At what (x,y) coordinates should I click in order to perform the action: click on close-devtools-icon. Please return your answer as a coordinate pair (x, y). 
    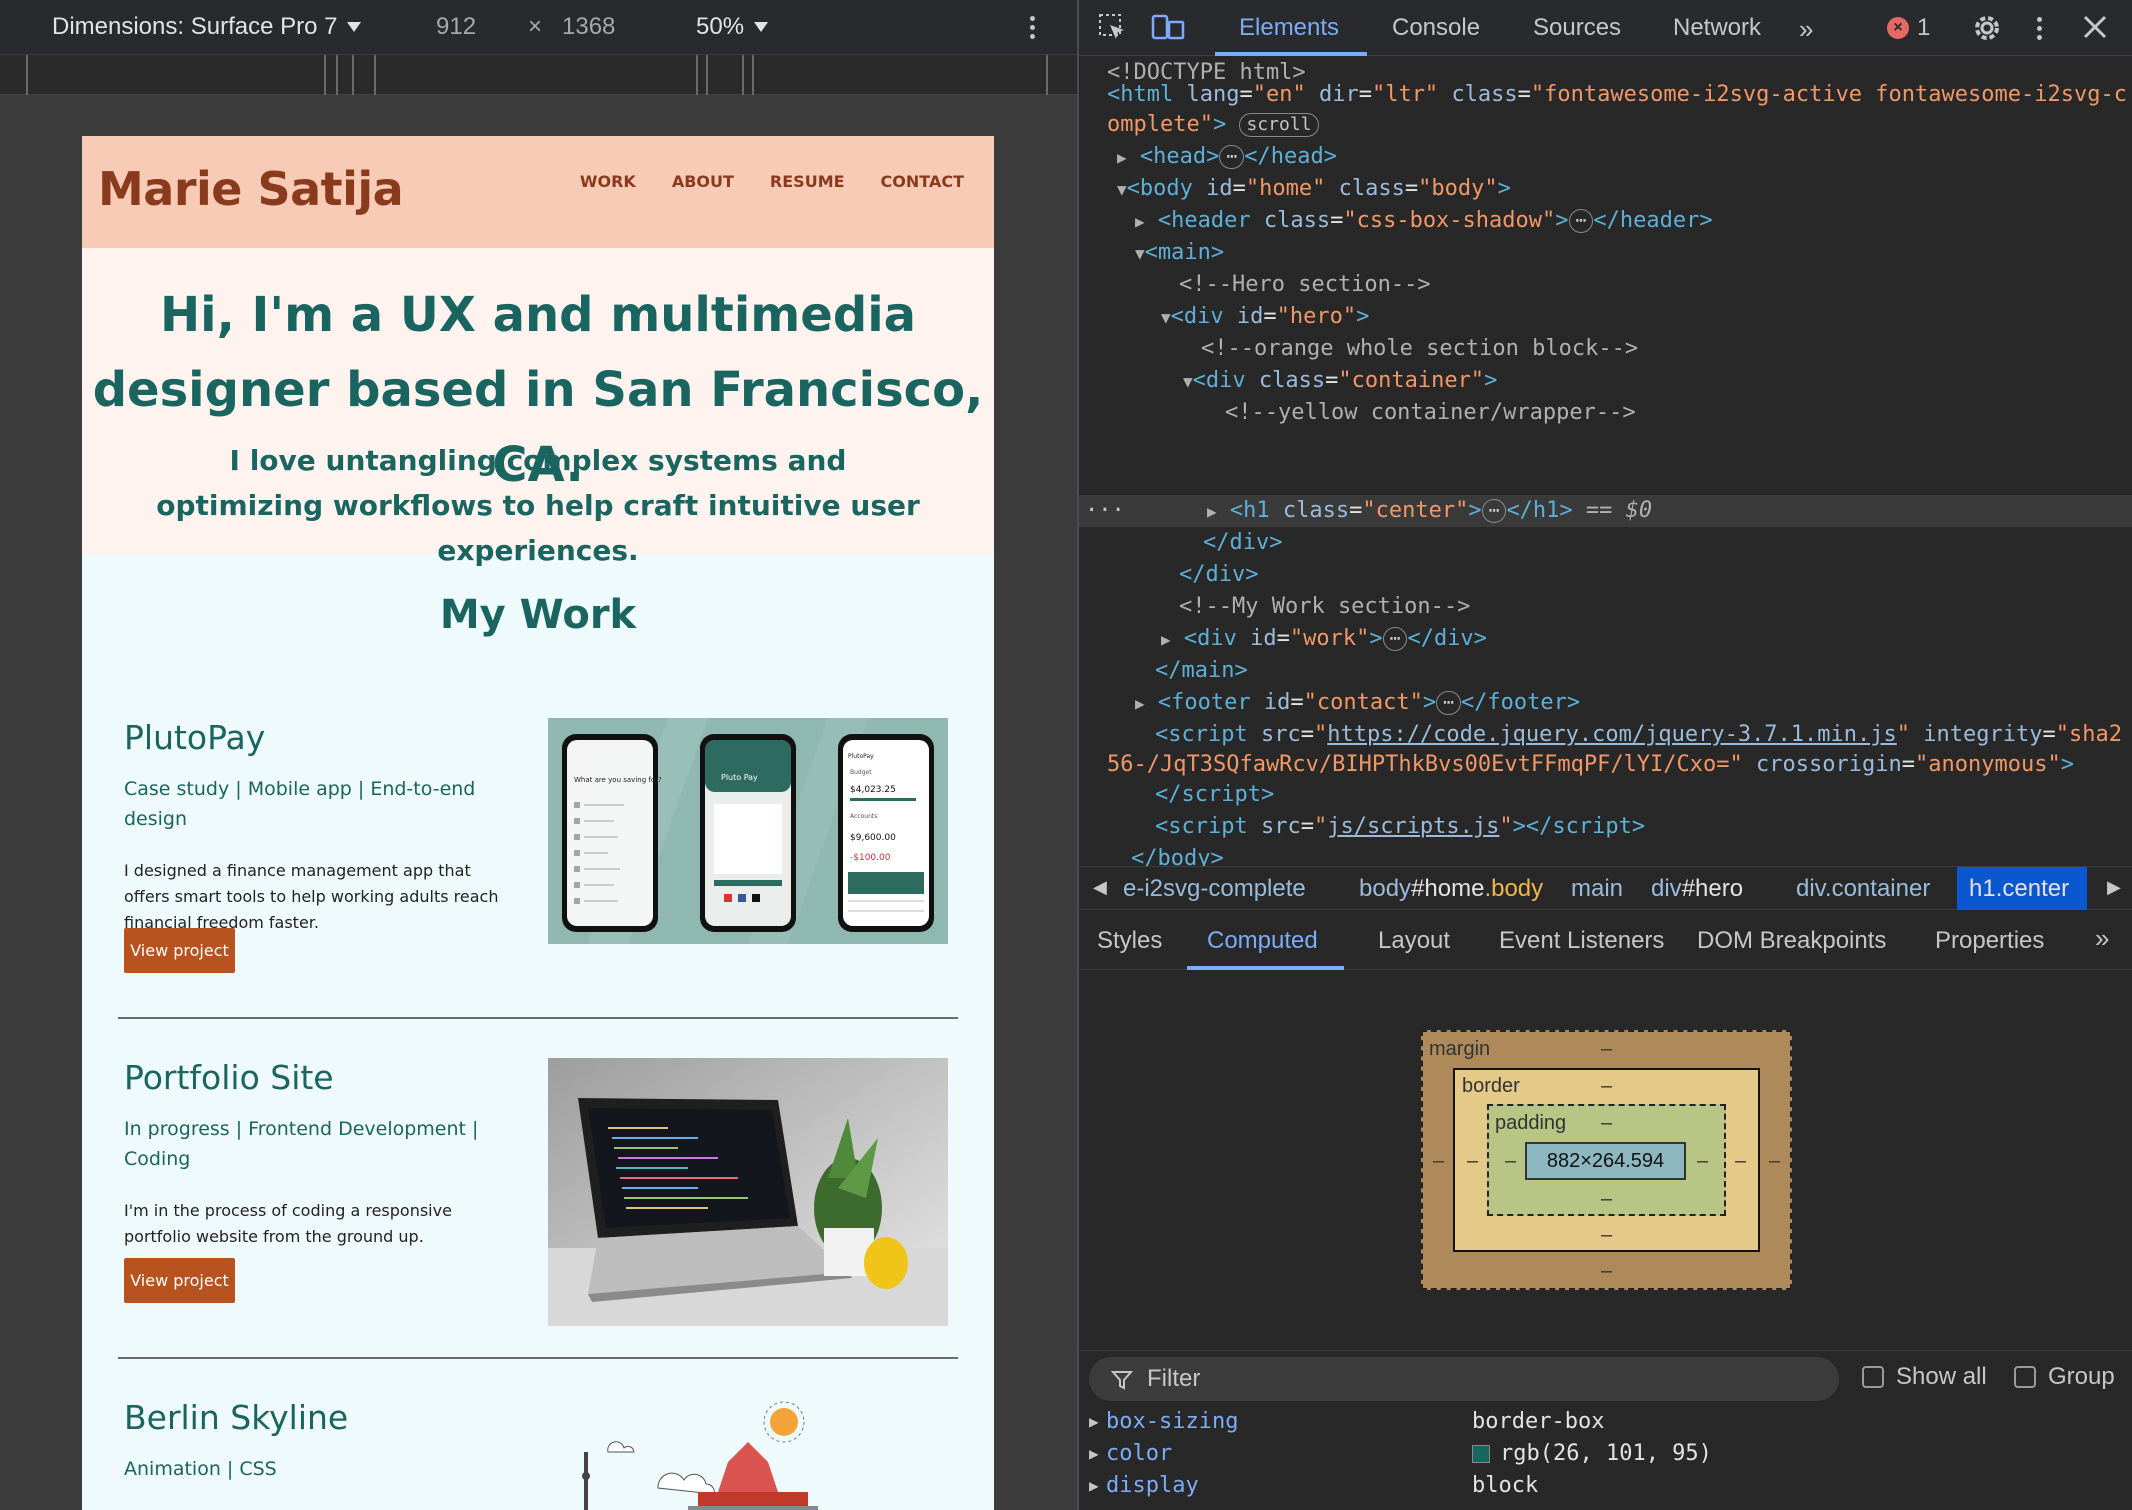
    Looking at the image, I should click on (2095, 27).